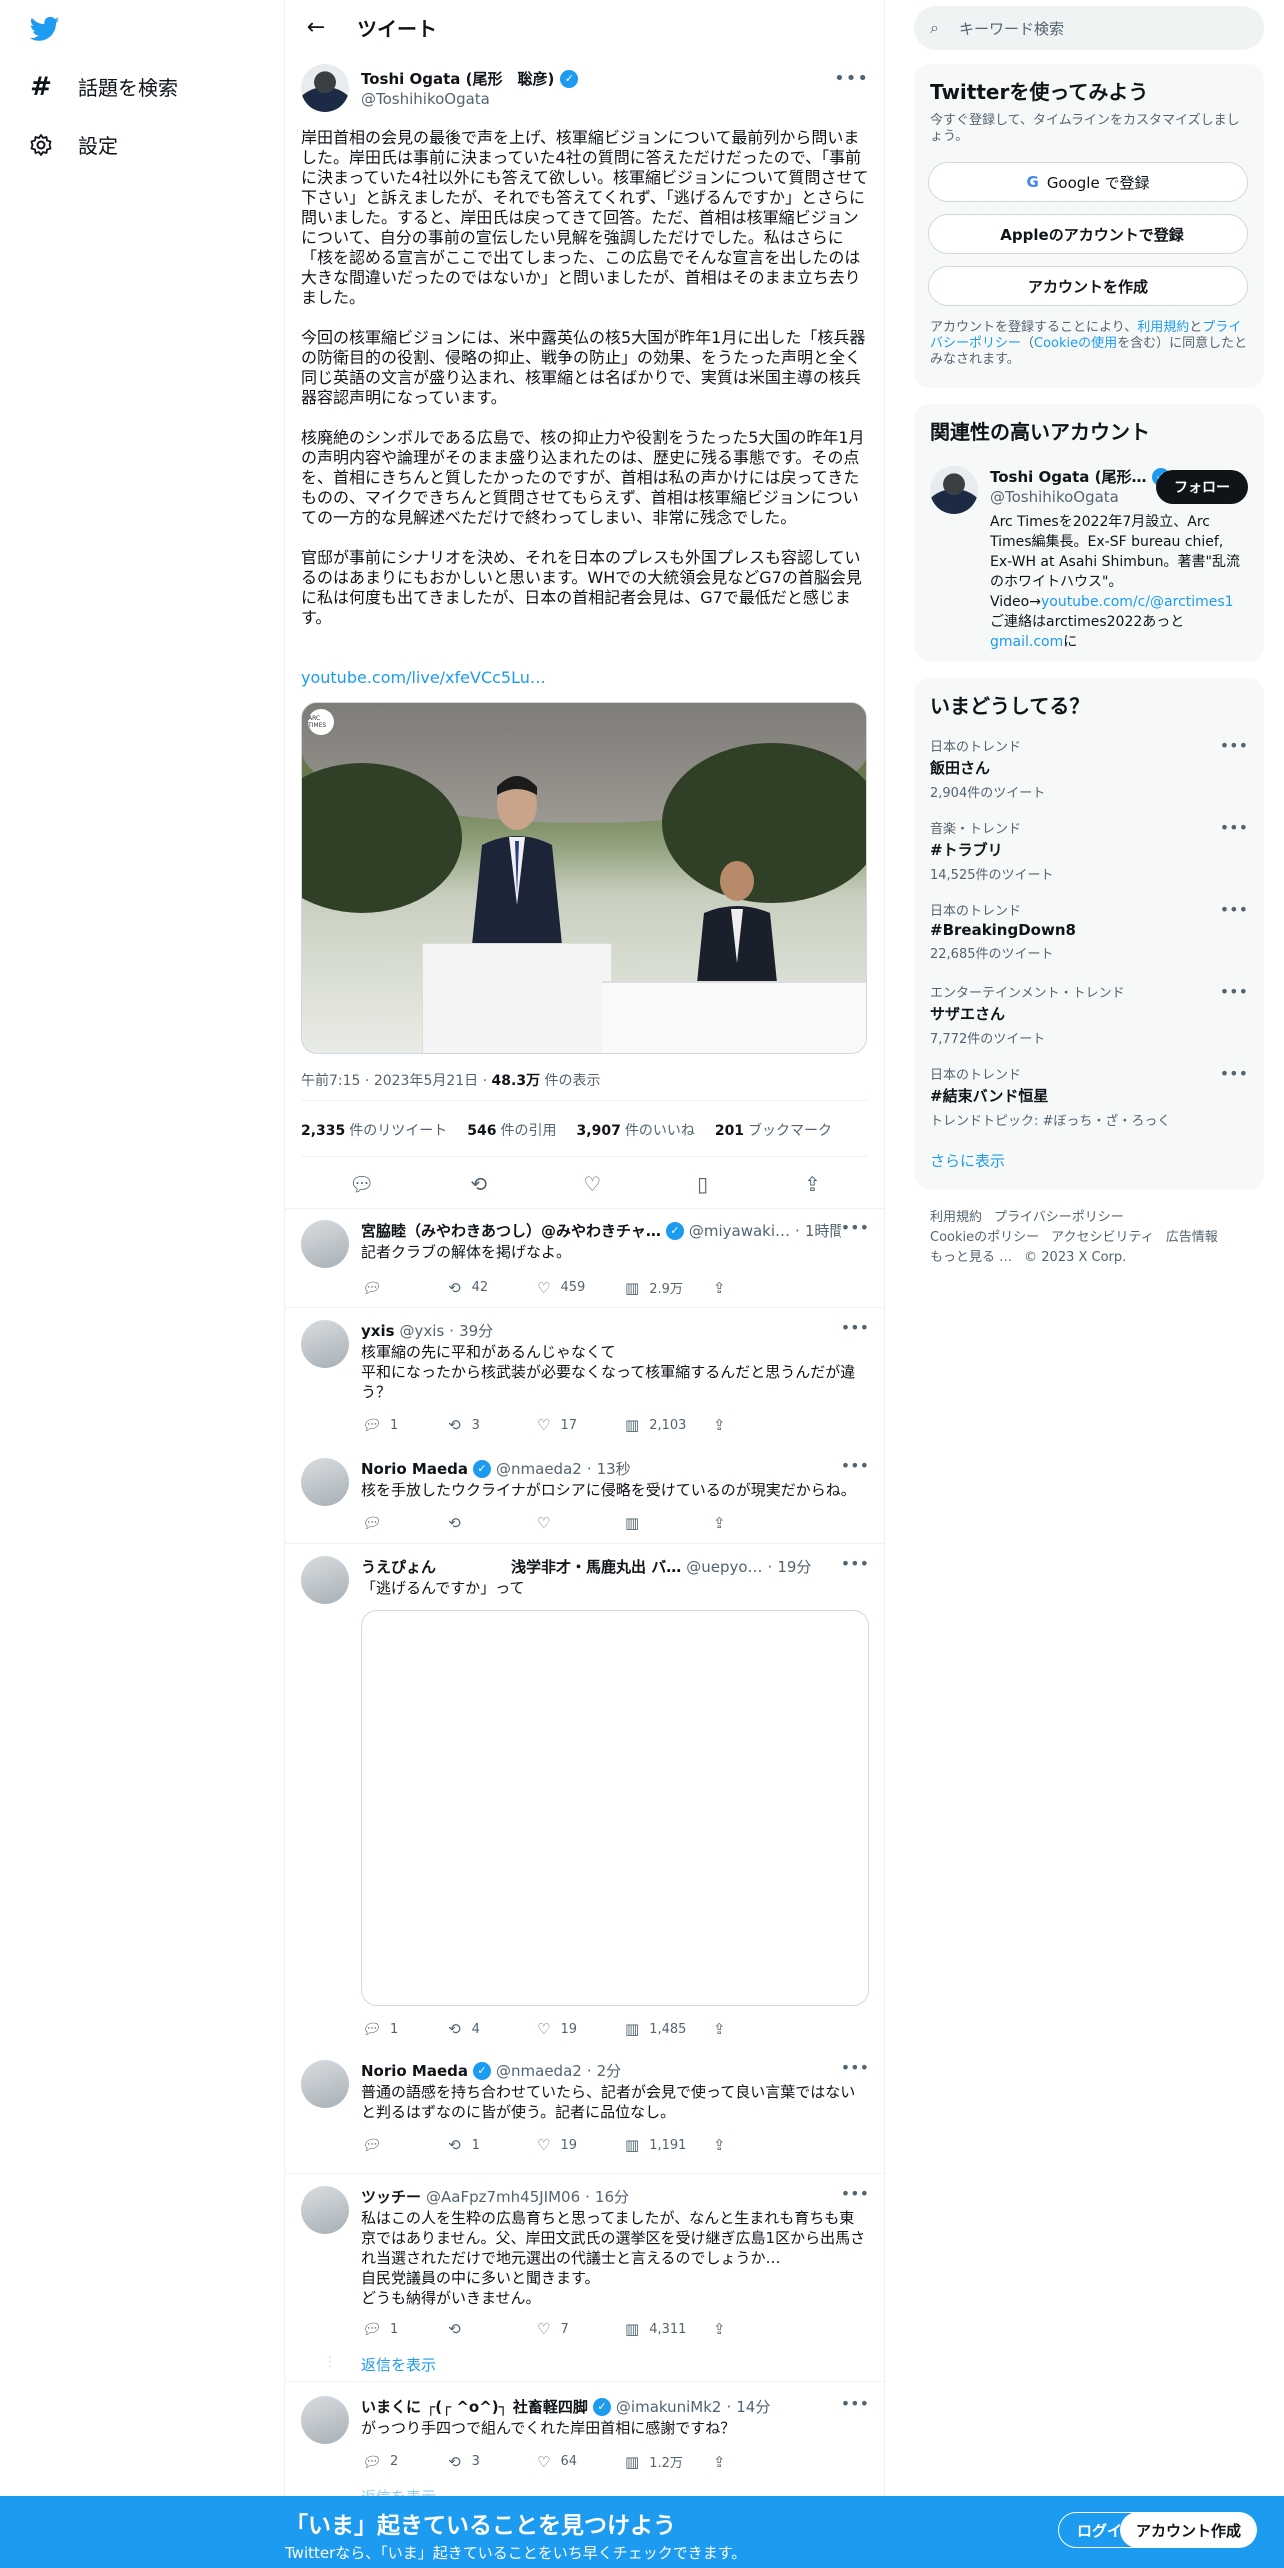  I want to click on related-avatar, so click(954, 490).